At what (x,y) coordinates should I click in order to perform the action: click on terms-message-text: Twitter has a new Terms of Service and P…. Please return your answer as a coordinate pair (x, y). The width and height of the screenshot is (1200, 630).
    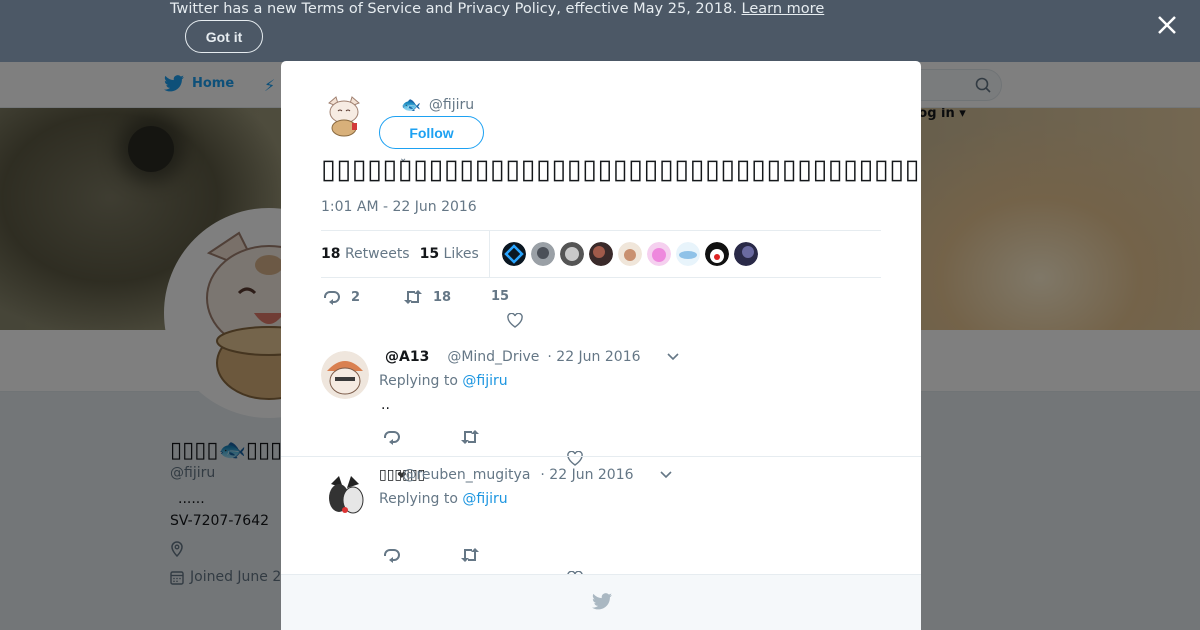
    Looking at the image, I should click on (453, 9).